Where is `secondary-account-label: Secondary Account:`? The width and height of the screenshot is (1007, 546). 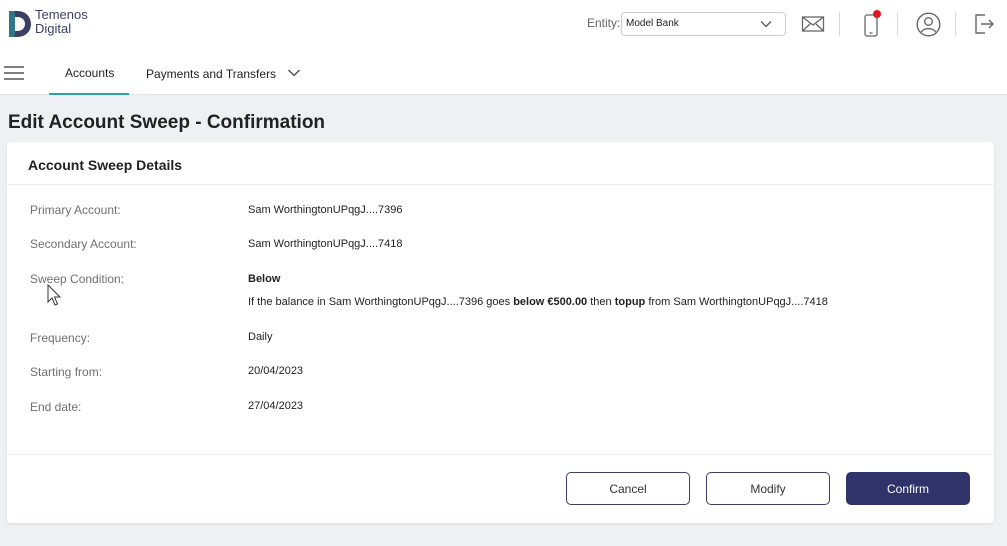 secondary-account-label: Secondary Account: is located at coordinates (83, 244).